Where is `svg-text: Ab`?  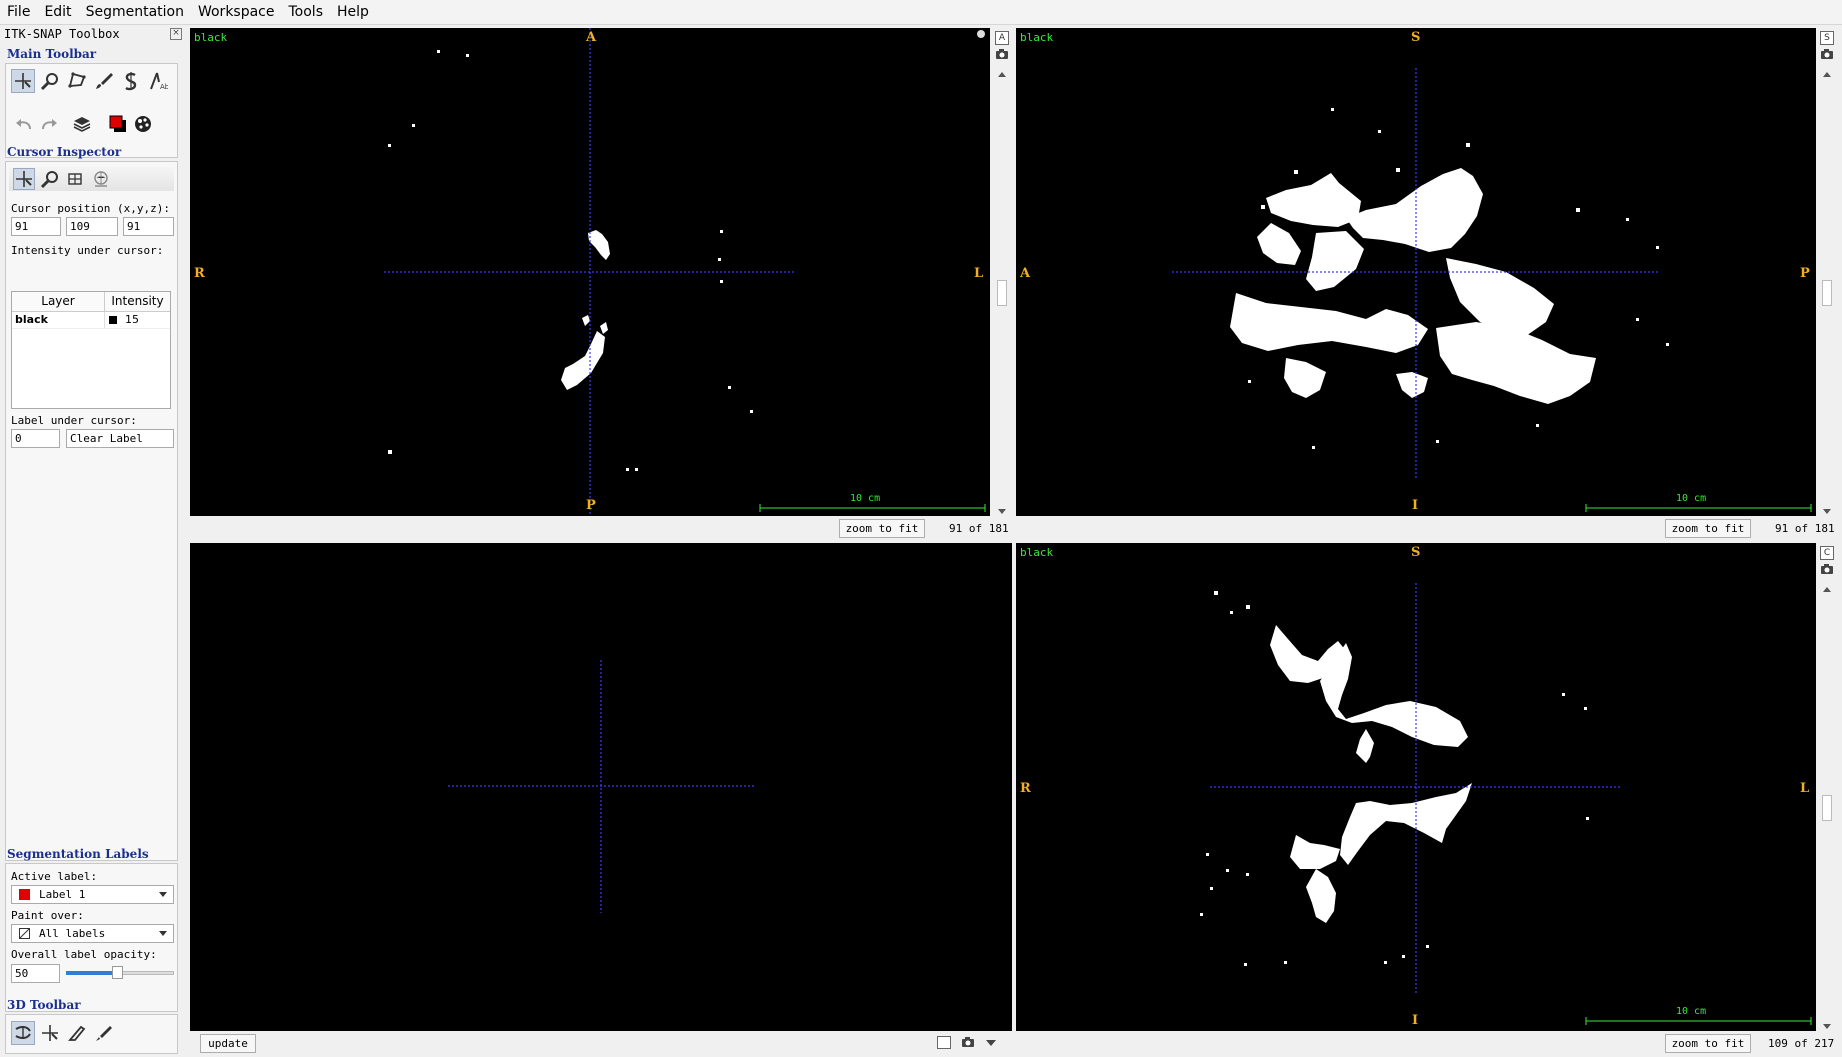
svg-text: Ab is located at coordinates (164, 87).